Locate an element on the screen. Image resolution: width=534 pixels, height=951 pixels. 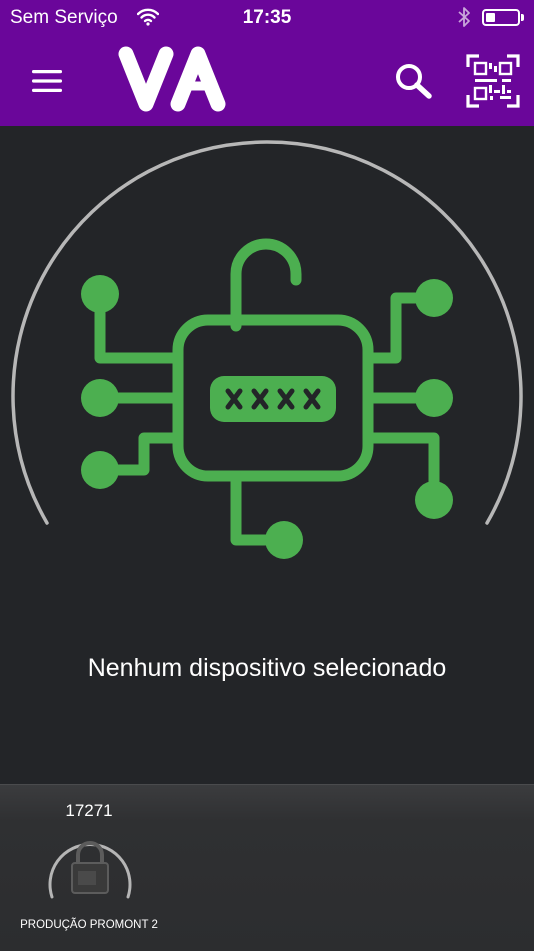
va-logo is located at coordinates (175, 83).